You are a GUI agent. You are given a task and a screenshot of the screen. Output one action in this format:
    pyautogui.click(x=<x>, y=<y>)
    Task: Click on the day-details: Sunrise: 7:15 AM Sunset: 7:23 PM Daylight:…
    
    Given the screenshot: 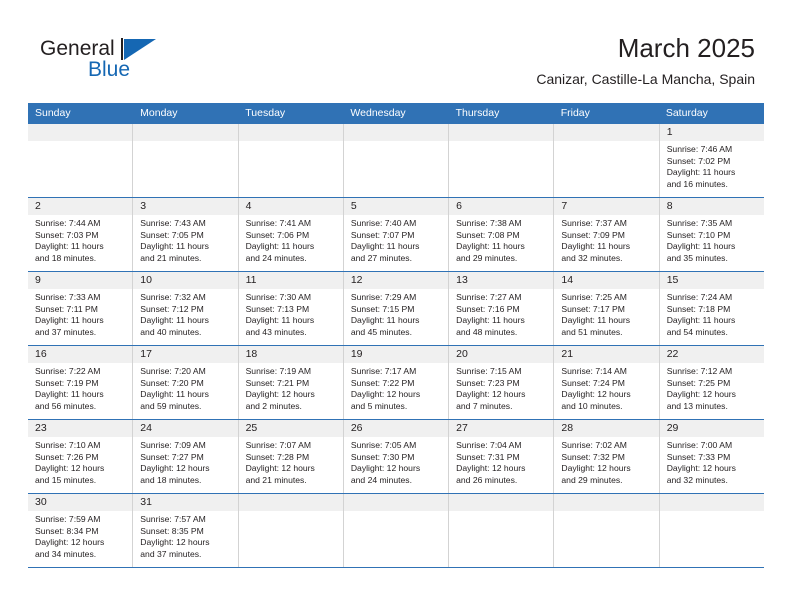 What is the action you would take?
    pyautogui.click(x=501, y=389)
    